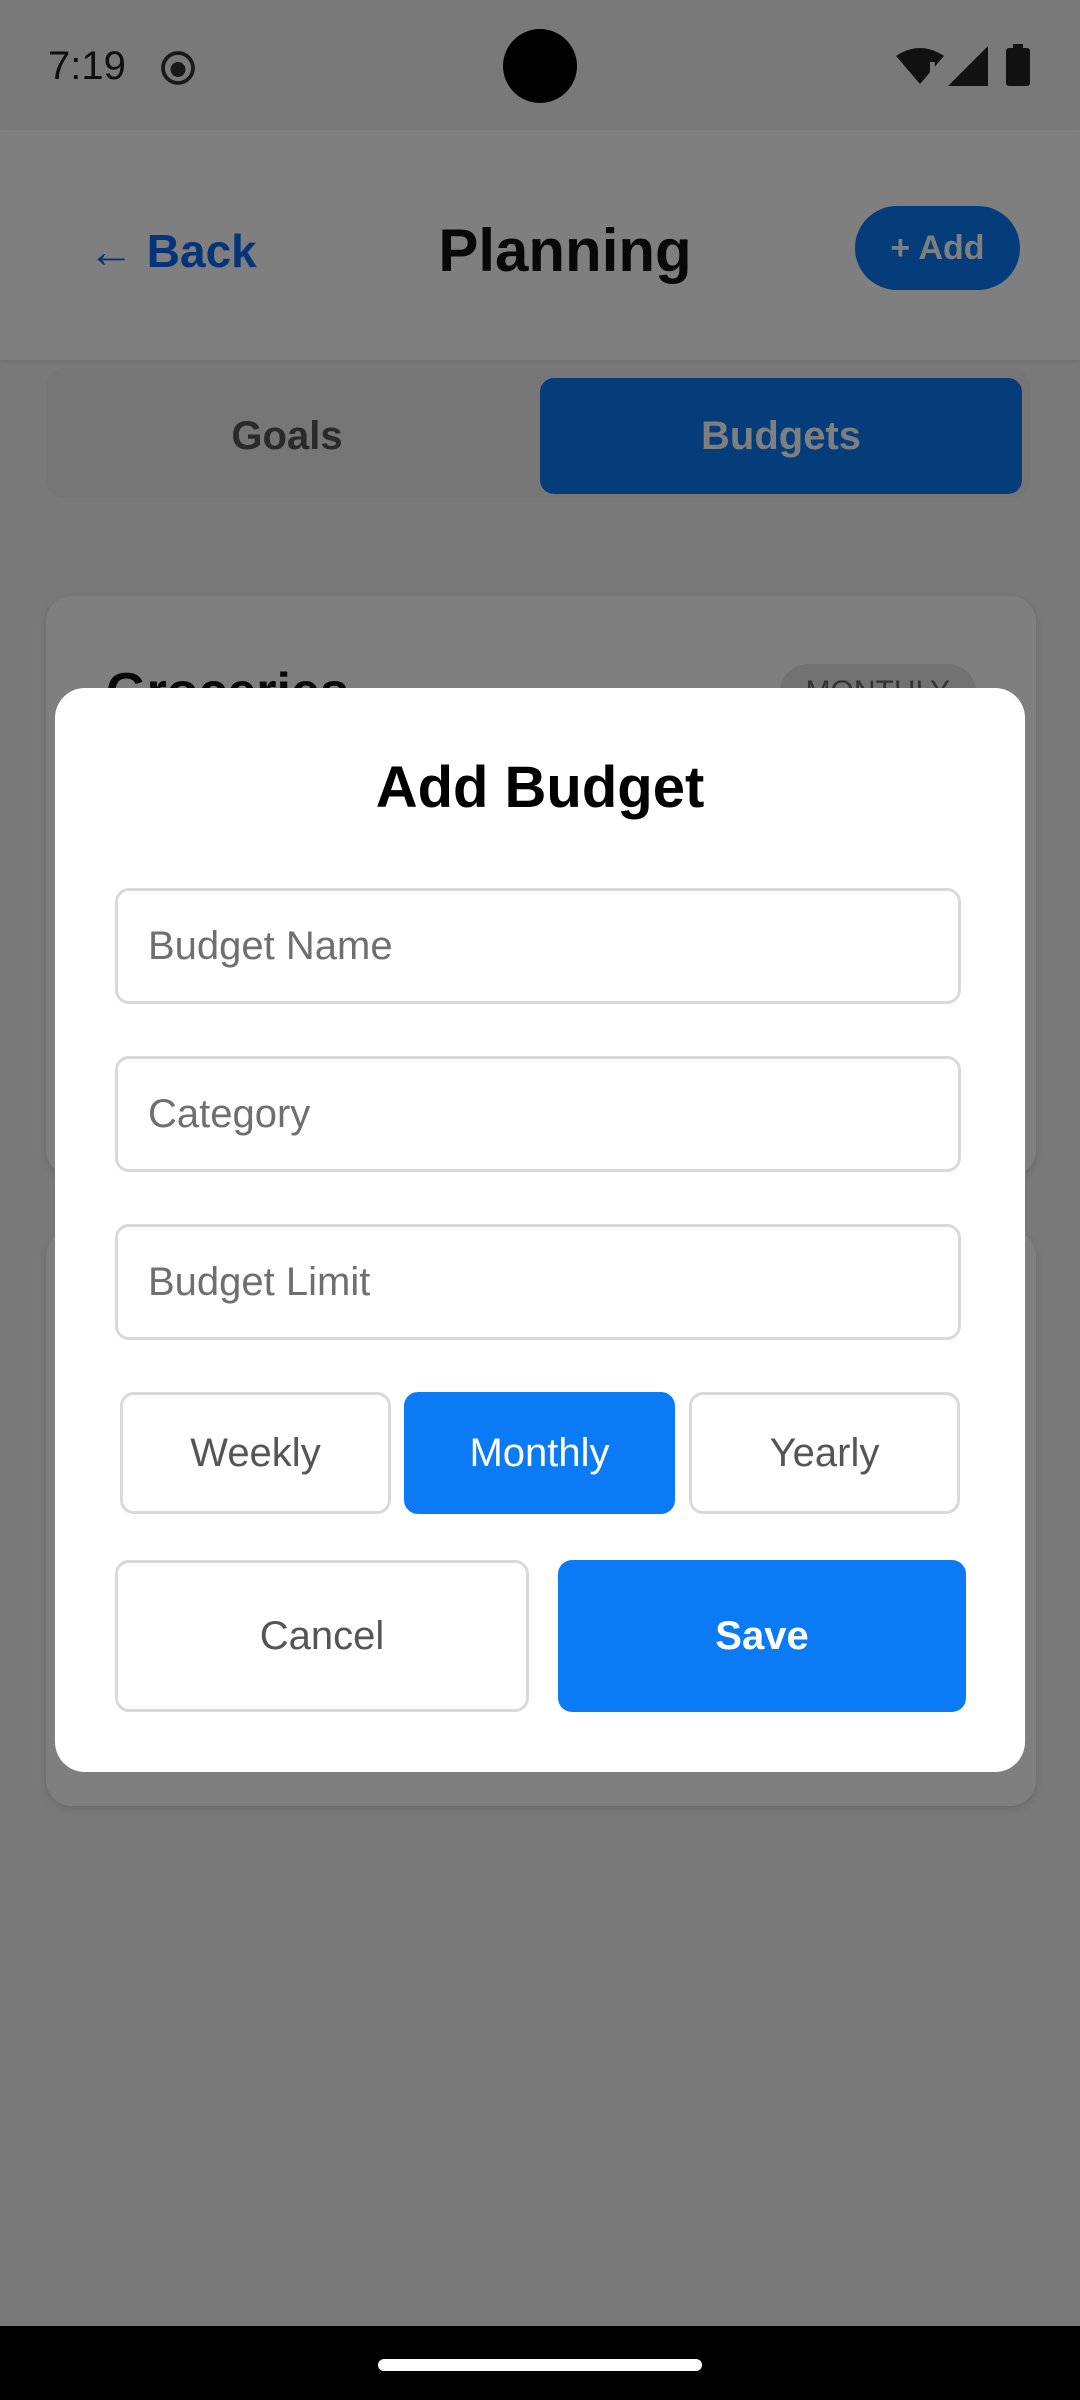  I want to click on system-nav-bar, so click(540, 2363).